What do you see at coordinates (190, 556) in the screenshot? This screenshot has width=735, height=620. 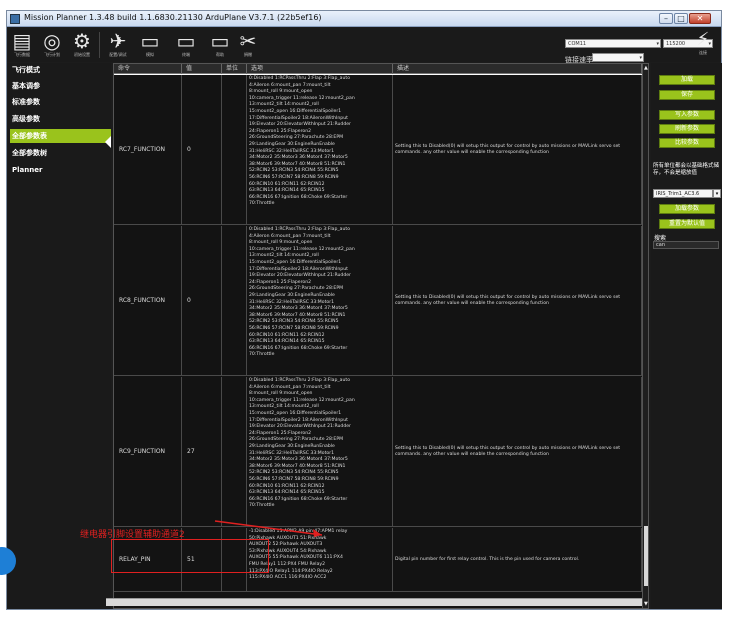 I see `annotation-box` at bounding box center [190, 556].